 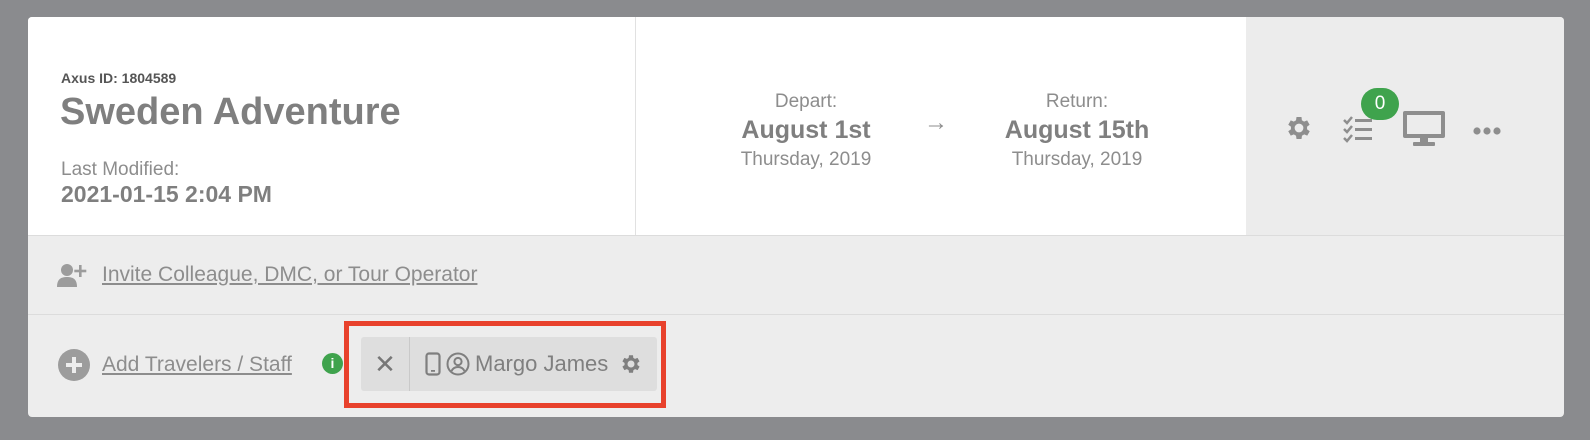 I want to click on axus-id: Axus ID: 1804589, so click(x=119, y=78).